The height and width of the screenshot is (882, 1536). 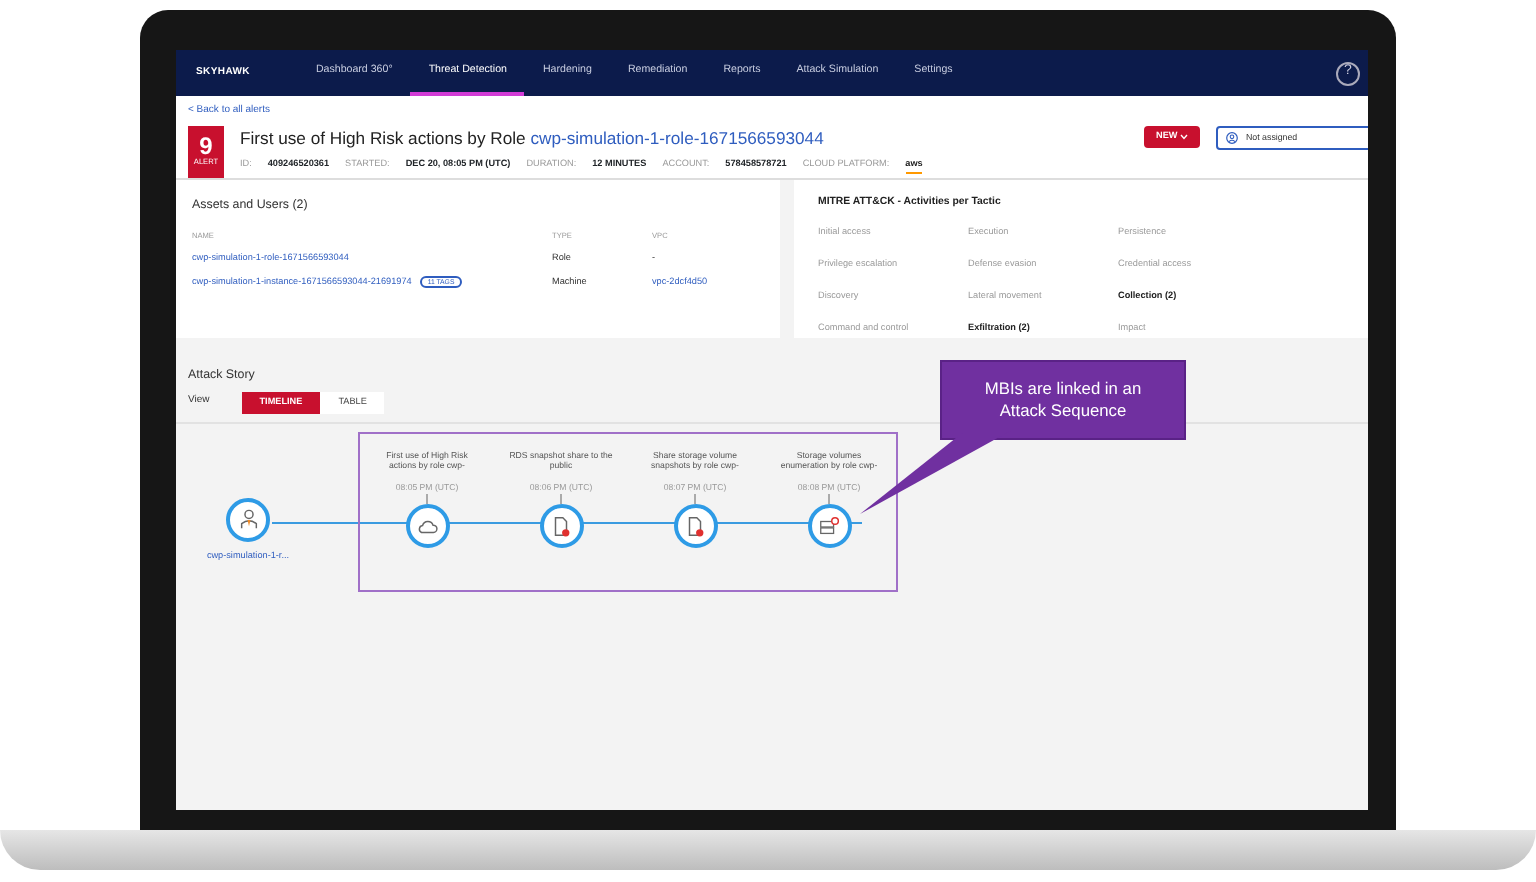 I want to click on source-node, so click(x=248, y=519).